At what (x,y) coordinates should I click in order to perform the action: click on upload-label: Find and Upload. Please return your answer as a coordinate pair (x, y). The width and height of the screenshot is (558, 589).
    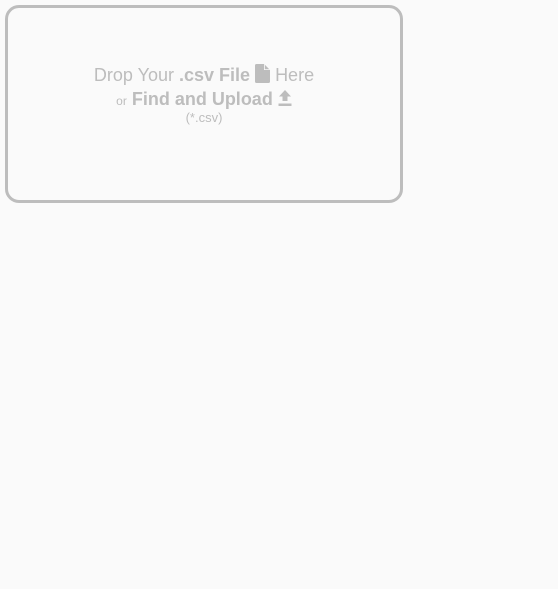
    Looking at the image, I should click on (202, 99).